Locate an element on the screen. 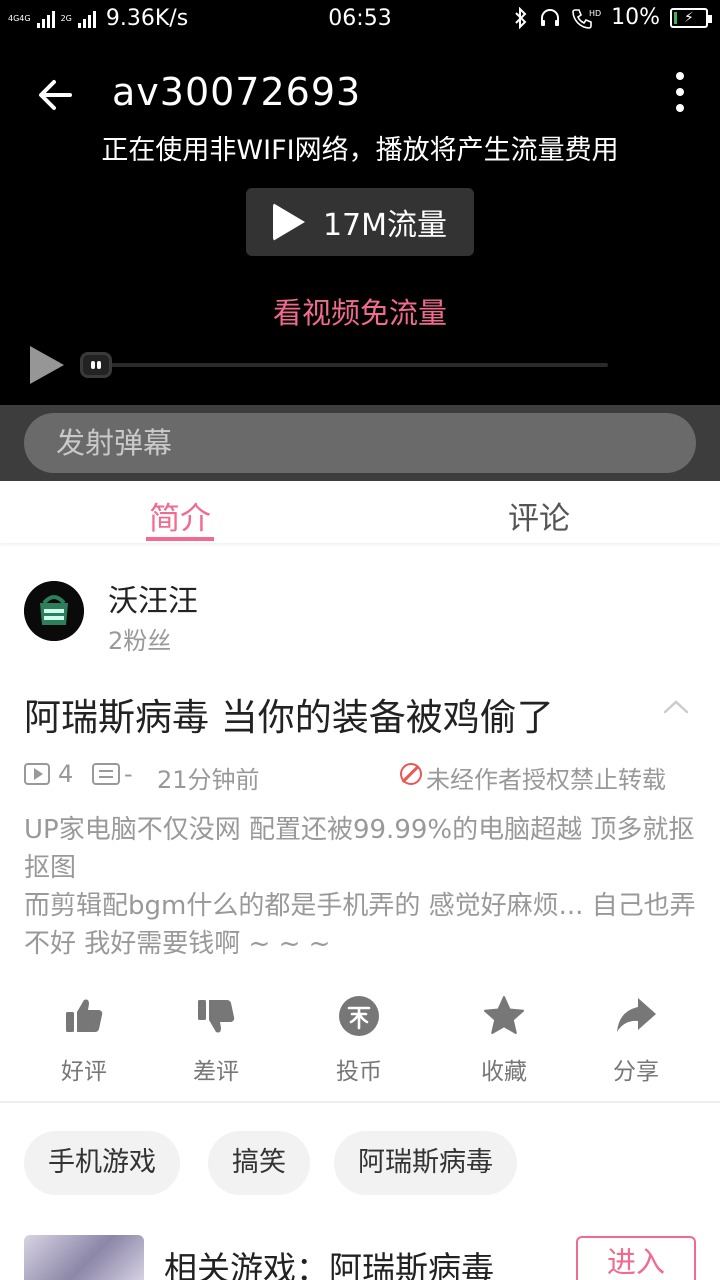 The width and height of the screenshot is (720, 1280). coin-label: 投币 is located at coordinates (359, 1072).